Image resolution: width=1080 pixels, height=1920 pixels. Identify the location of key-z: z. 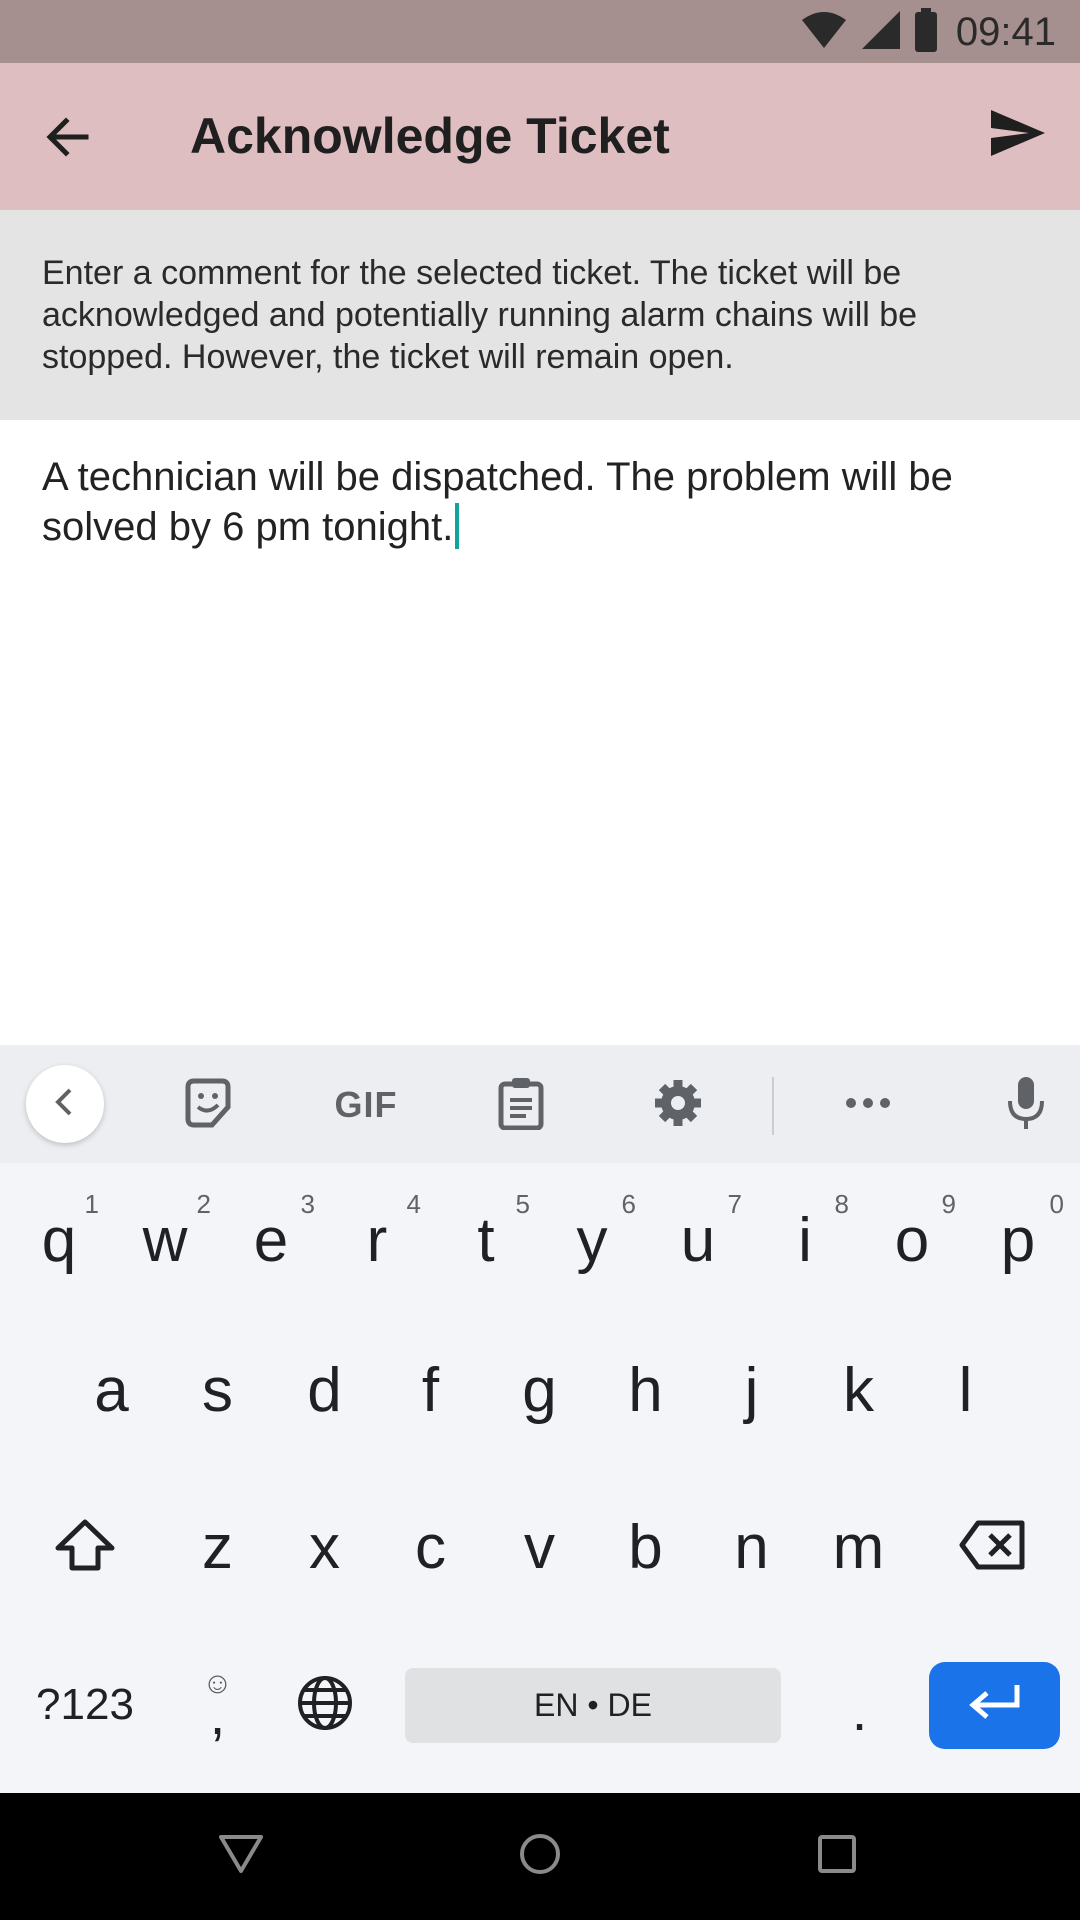
(217, 1547).